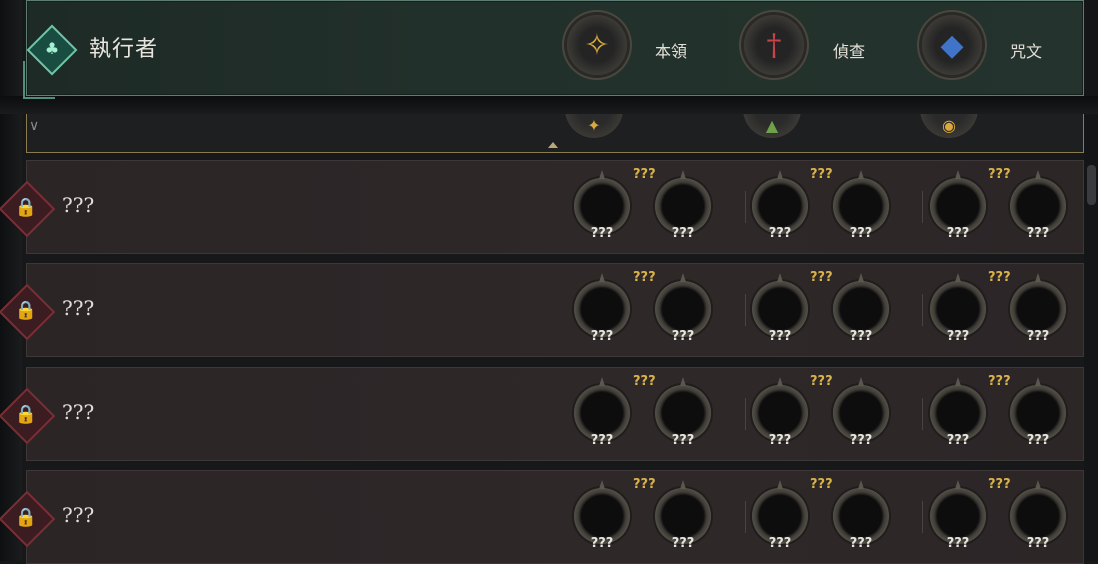 Image resolution: width=1098 pixels, height=564 pixels. What do you see at coordinates (124, 49) in the screenshot?
I see `class-name: 執行者` at bounding box center [124, 49].